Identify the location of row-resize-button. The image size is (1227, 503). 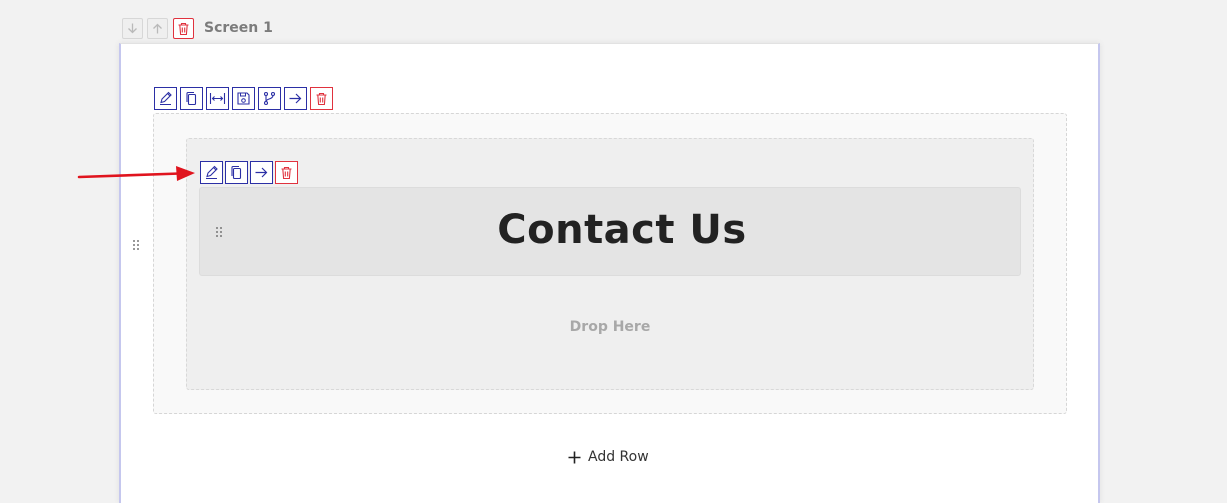
(217, 98).